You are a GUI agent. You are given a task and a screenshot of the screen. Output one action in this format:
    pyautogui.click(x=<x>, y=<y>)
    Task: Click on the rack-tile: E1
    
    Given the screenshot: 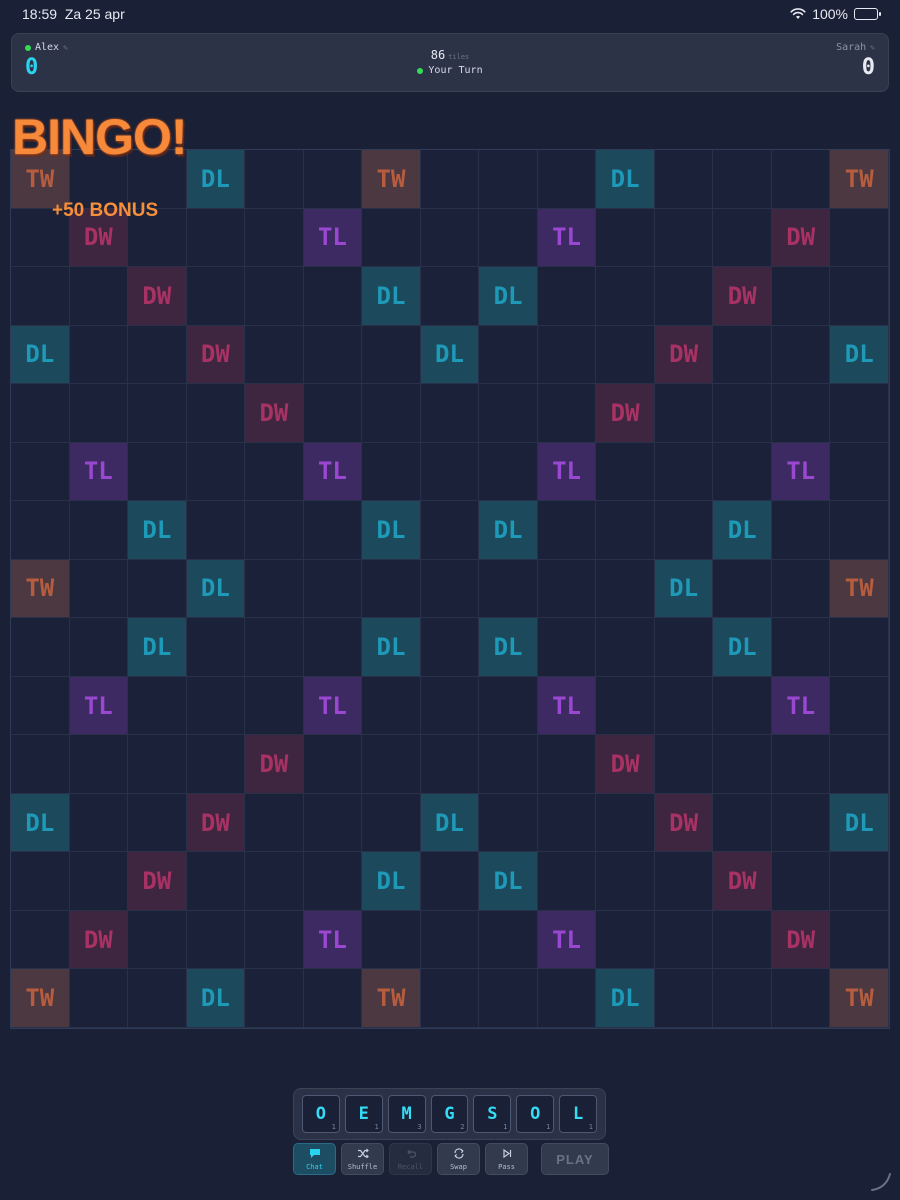 What is the action you would take?
    pyautogui.click(x=363, y=1114)
    